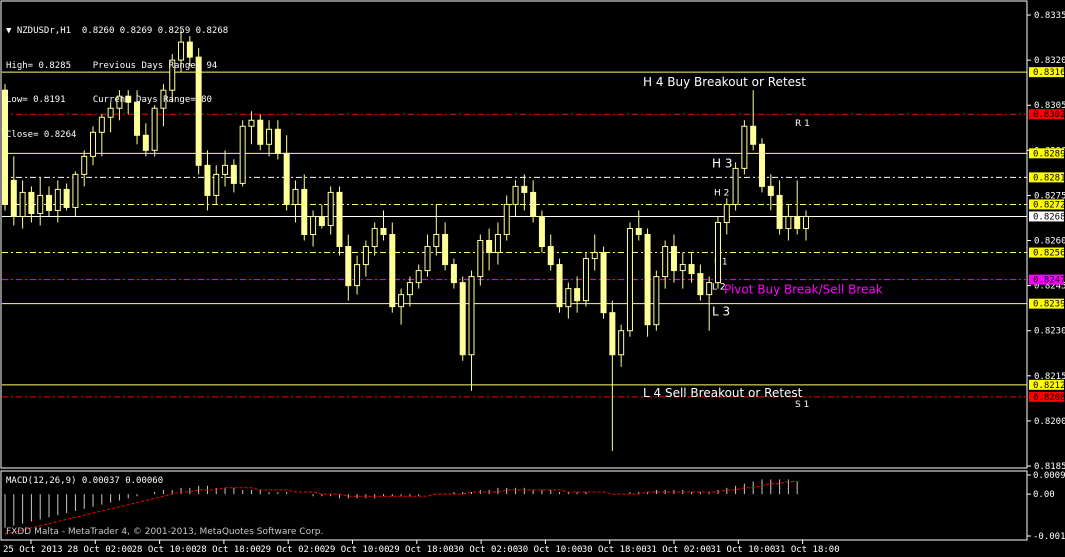 Image resolution: width=1065 pixels, height=557 pixels. Describe the element at coordinates (485, 550) in the screenshot. I see `x-tick-label: 30 Oct 02:00` at that location.